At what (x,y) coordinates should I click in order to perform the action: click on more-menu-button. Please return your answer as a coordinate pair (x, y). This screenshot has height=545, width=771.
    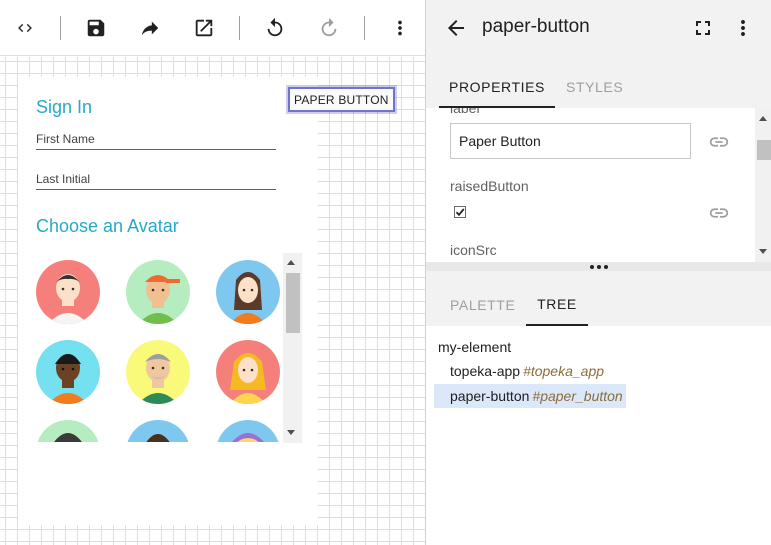
    Looking at the image, I should click on (400, 28).